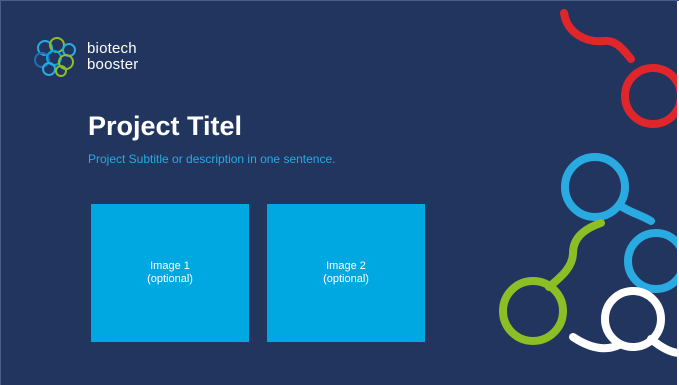 The image size is (679, 385). I want to click on blue-molecule-icon, so click(620, 223).